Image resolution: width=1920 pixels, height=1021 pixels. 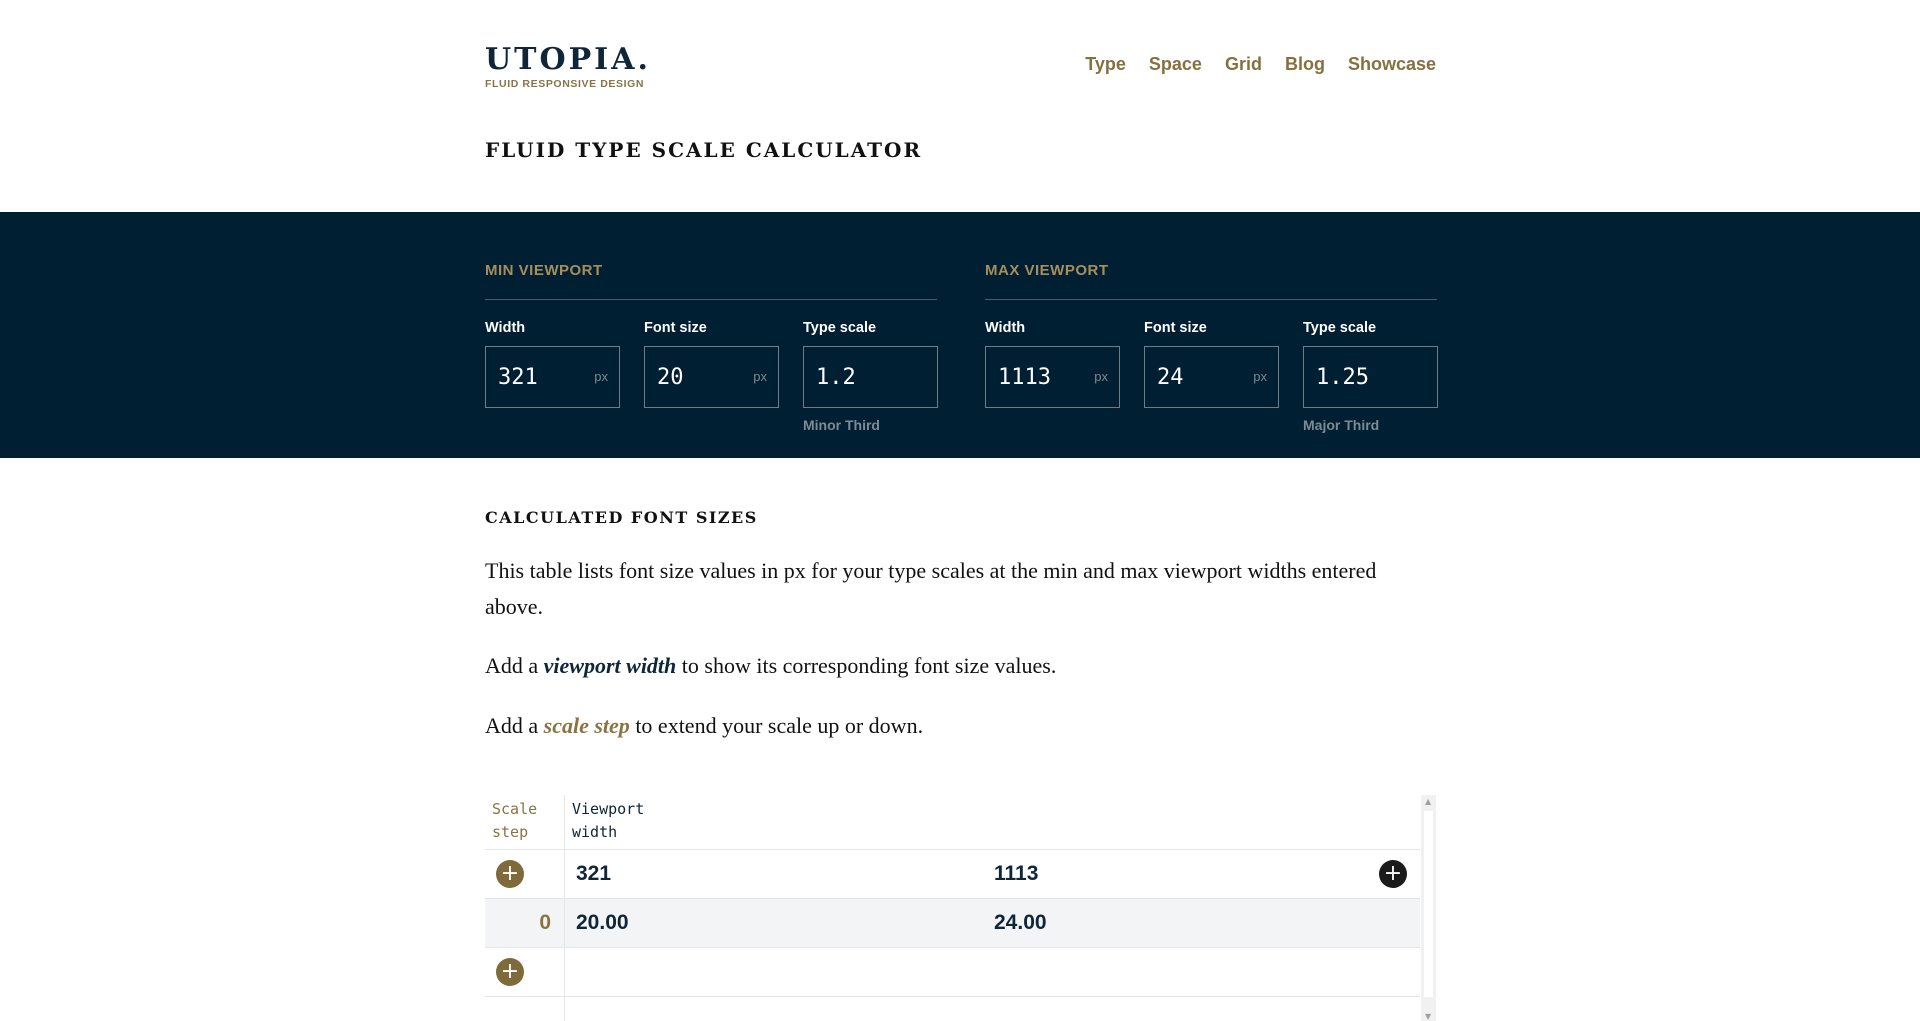 I want to click on max-type-scale-input, so click(x=1356, y=377).